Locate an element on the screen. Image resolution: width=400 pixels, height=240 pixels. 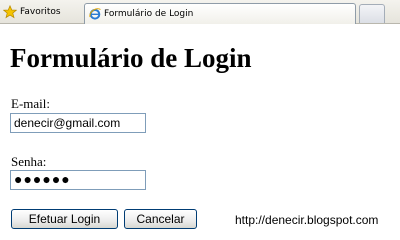
internet-explorer-icon is located at coordinates (95, 14).